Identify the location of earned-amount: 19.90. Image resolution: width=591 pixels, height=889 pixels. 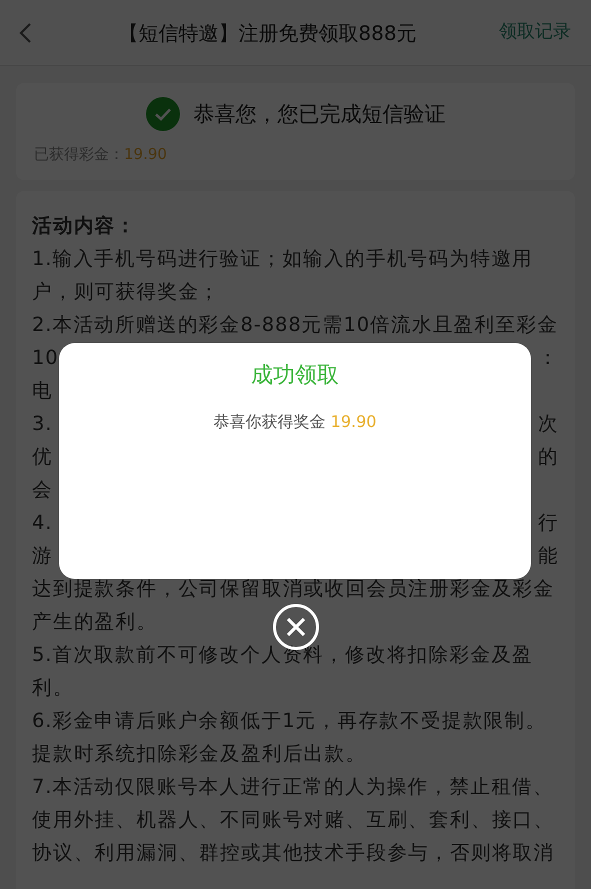
(145, 154).